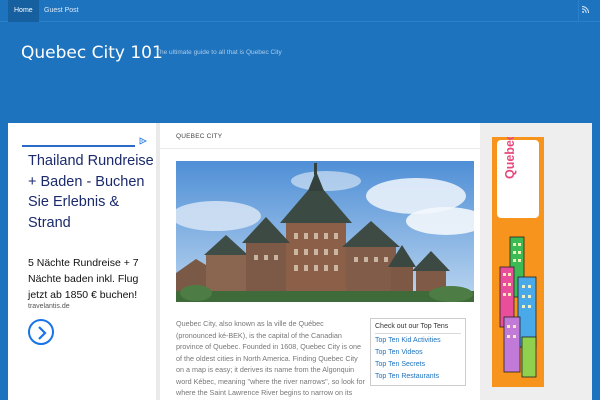  I want to click on category-divider, so click(320, 148).